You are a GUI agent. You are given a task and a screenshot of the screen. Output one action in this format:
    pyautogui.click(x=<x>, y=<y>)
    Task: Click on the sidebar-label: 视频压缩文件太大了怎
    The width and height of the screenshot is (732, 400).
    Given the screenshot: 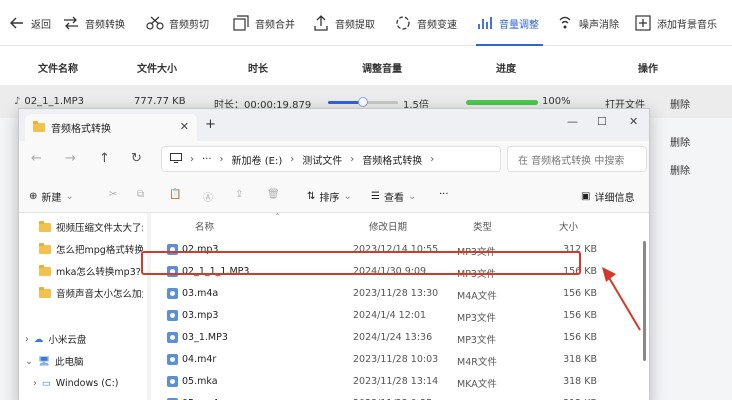 What is the action you would take?
    pyautogui.click(x=99, y=228)
    